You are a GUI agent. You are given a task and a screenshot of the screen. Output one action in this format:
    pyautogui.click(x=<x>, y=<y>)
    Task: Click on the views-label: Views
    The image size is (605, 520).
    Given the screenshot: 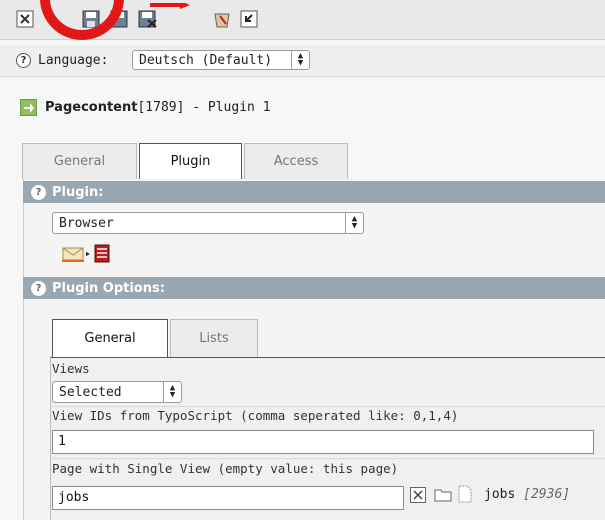 What is the action you would take?
    pyautogui.click(x=71, y=368)
    